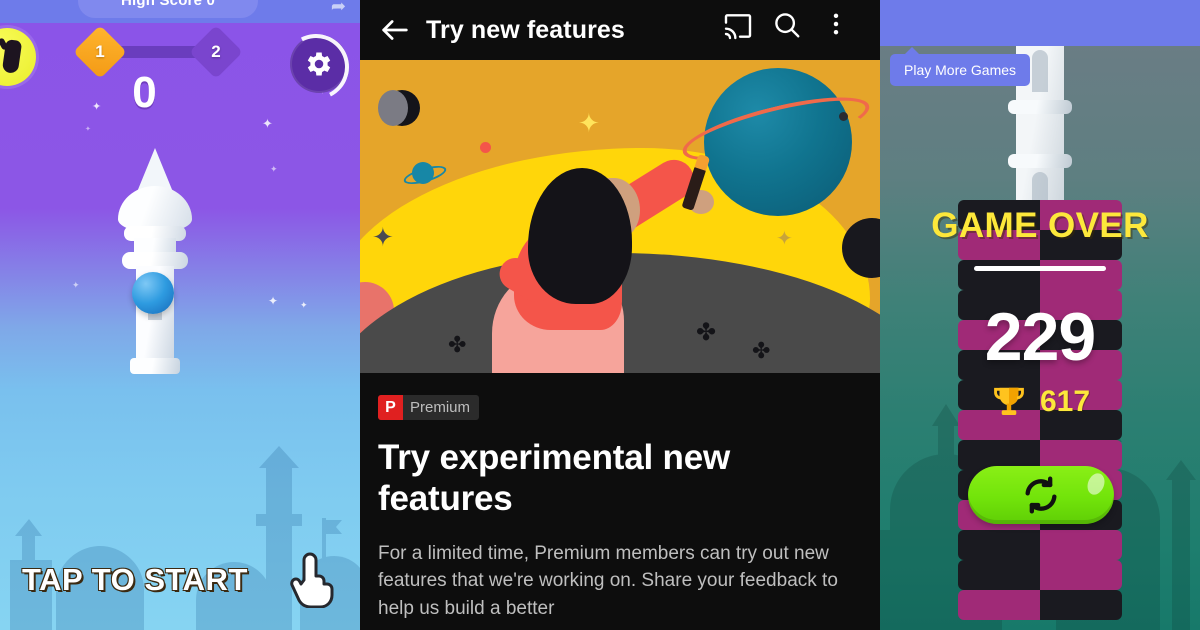 The image size is (1200, 630). I want to click on premium-label: Premium, so click(440, 407).